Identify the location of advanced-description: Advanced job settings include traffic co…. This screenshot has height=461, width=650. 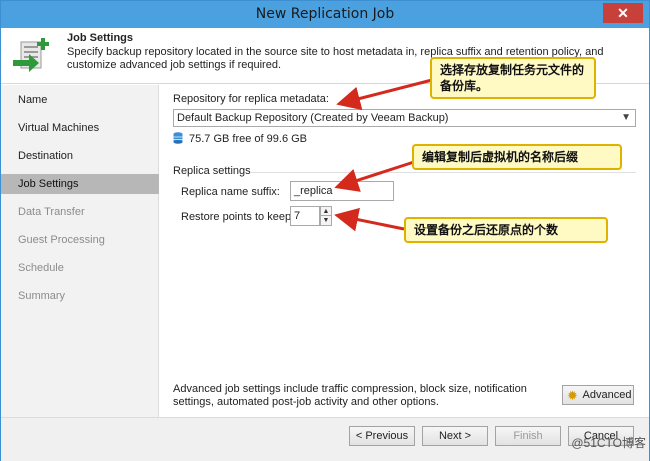
(350, 395).